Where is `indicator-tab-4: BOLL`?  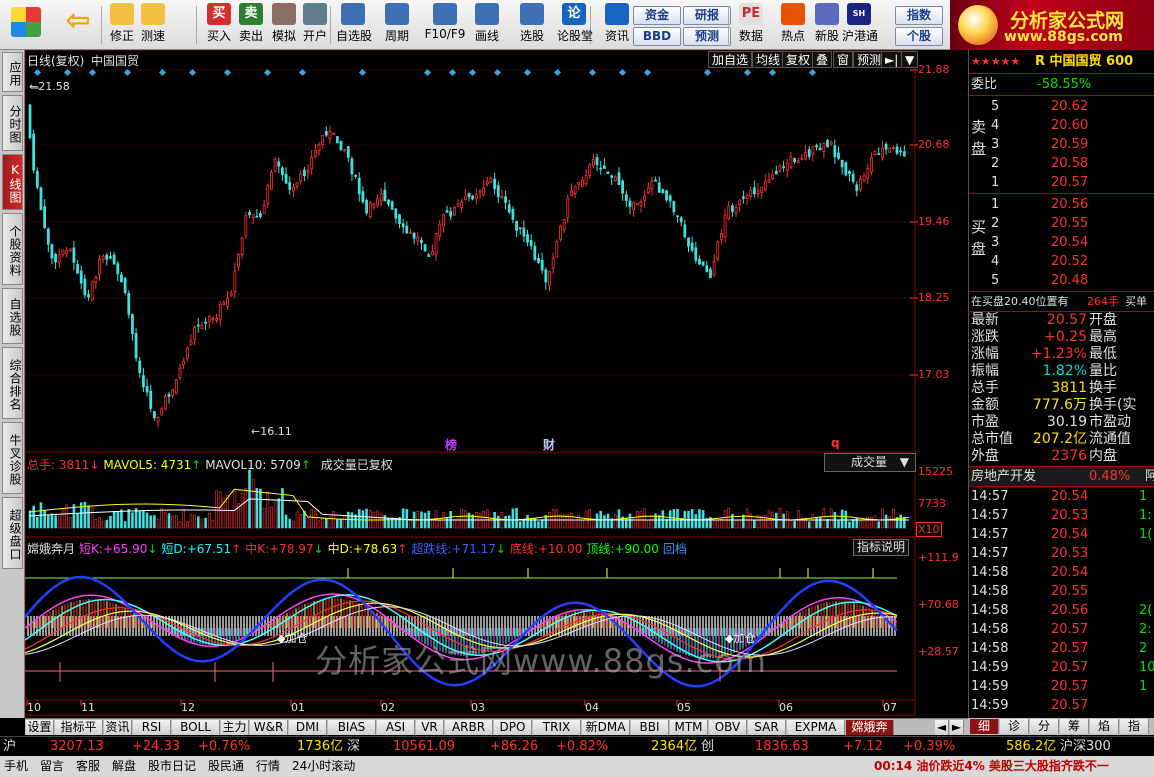 indicator-tab-4: BOLL is located at coordinates (196, 727).